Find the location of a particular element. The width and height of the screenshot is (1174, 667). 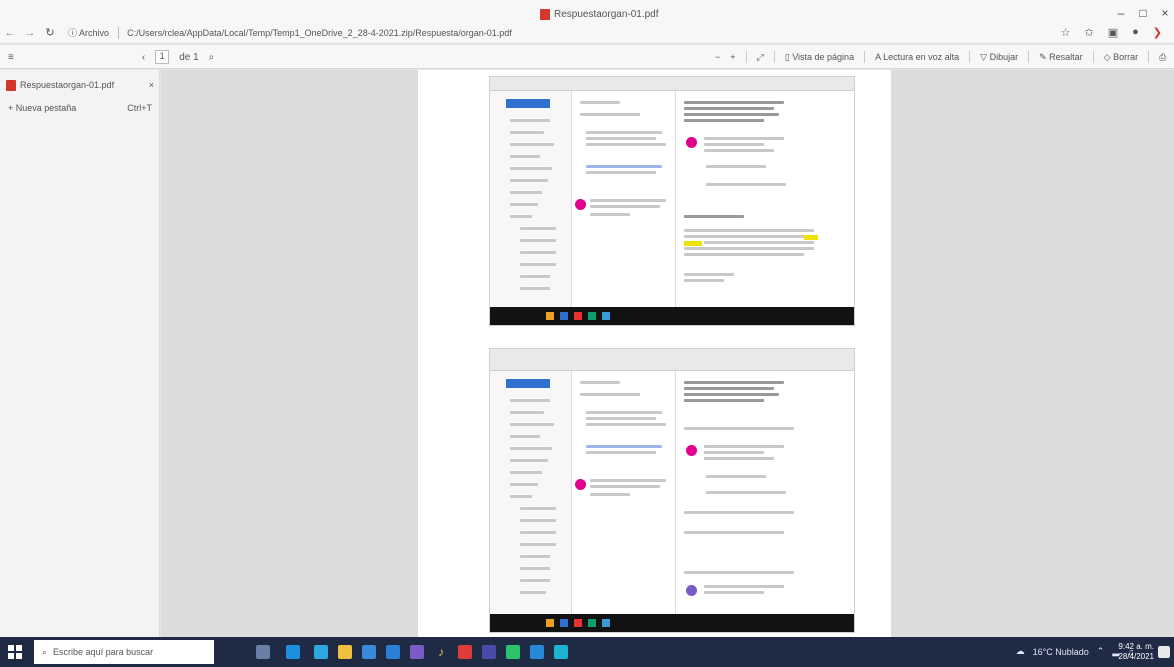

page-total: de 1 is located at coordinates (189, 57).